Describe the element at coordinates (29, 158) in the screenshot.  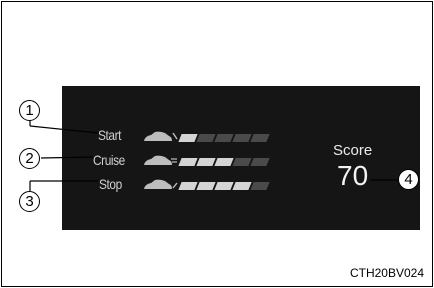
I see `callout-2: 2` at that location.